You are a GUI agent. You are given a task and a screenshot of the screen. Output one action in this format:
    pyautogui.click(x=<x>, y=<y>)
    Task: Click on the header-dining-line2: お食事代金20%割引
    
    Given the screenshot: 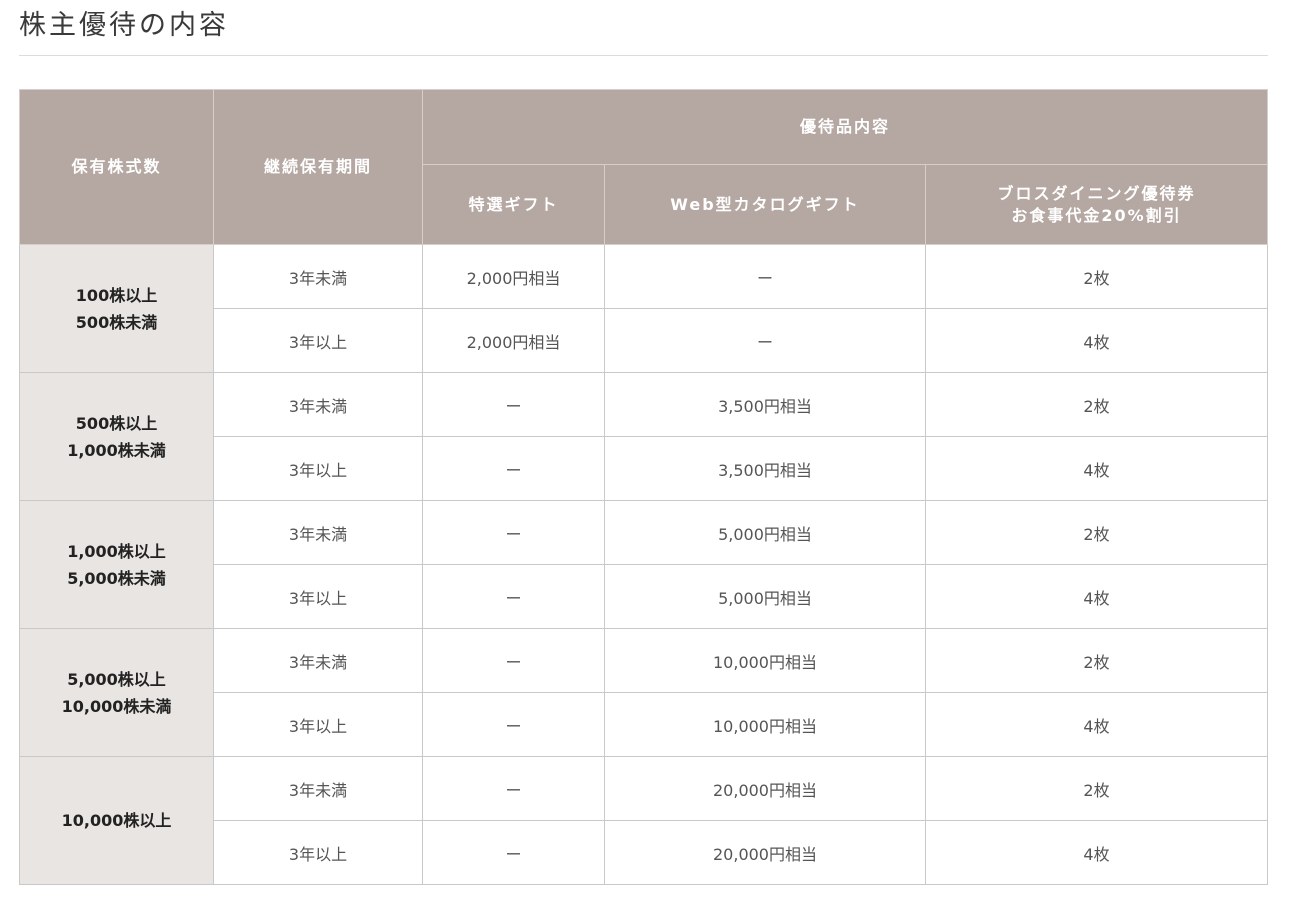 What is the action you would take?
    pyautogui.click(x=1096, y=215)
    